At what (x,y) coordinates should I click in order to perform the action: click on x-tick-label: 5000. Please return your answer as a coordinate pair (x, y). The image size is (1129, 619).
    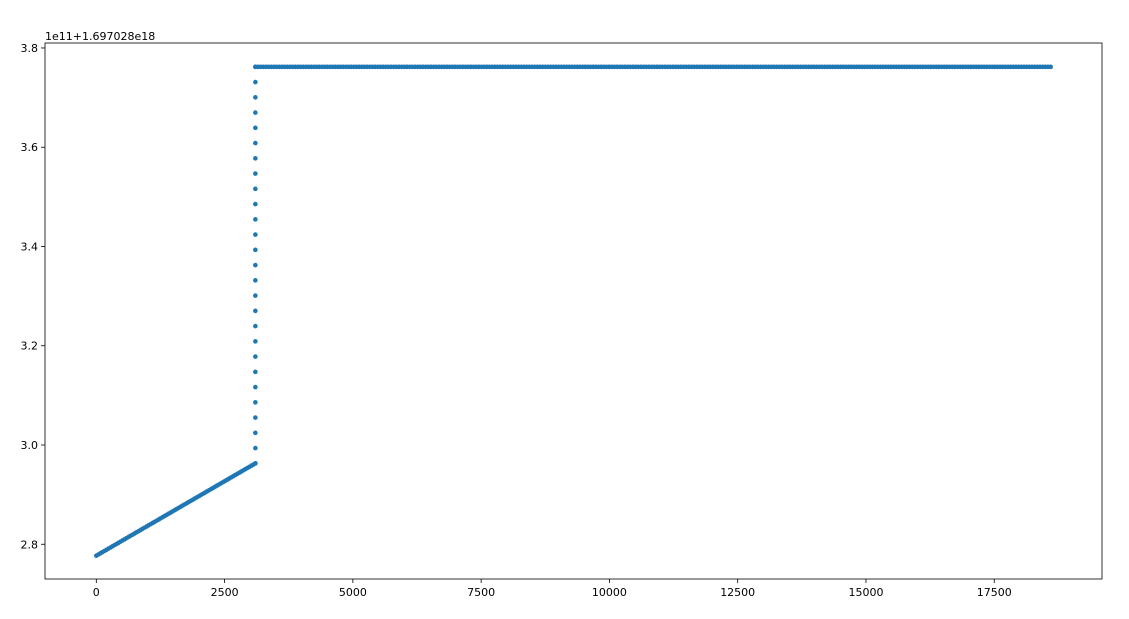
    Looking at the image, I should click on (353, 592).